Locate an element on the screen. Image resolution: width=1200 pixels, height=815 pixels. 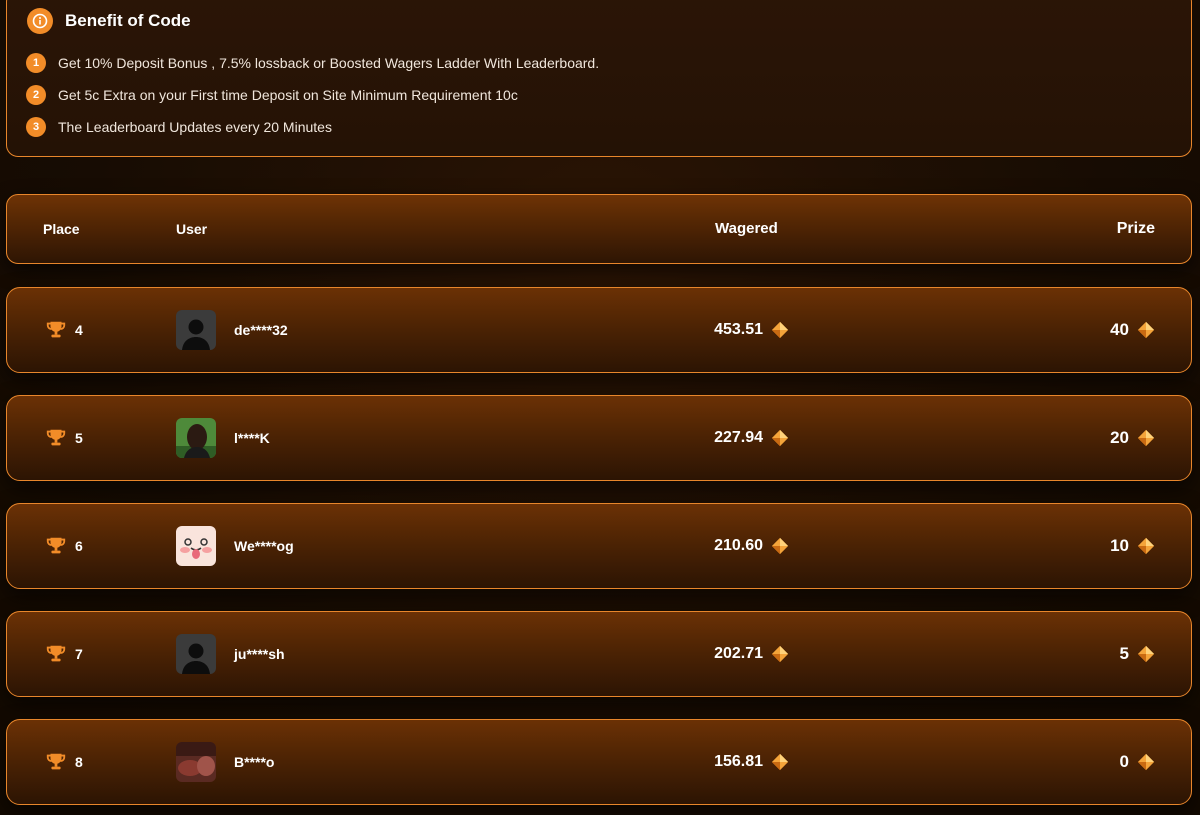
prize-cell: 20 is located at coordinates (1132, 437).